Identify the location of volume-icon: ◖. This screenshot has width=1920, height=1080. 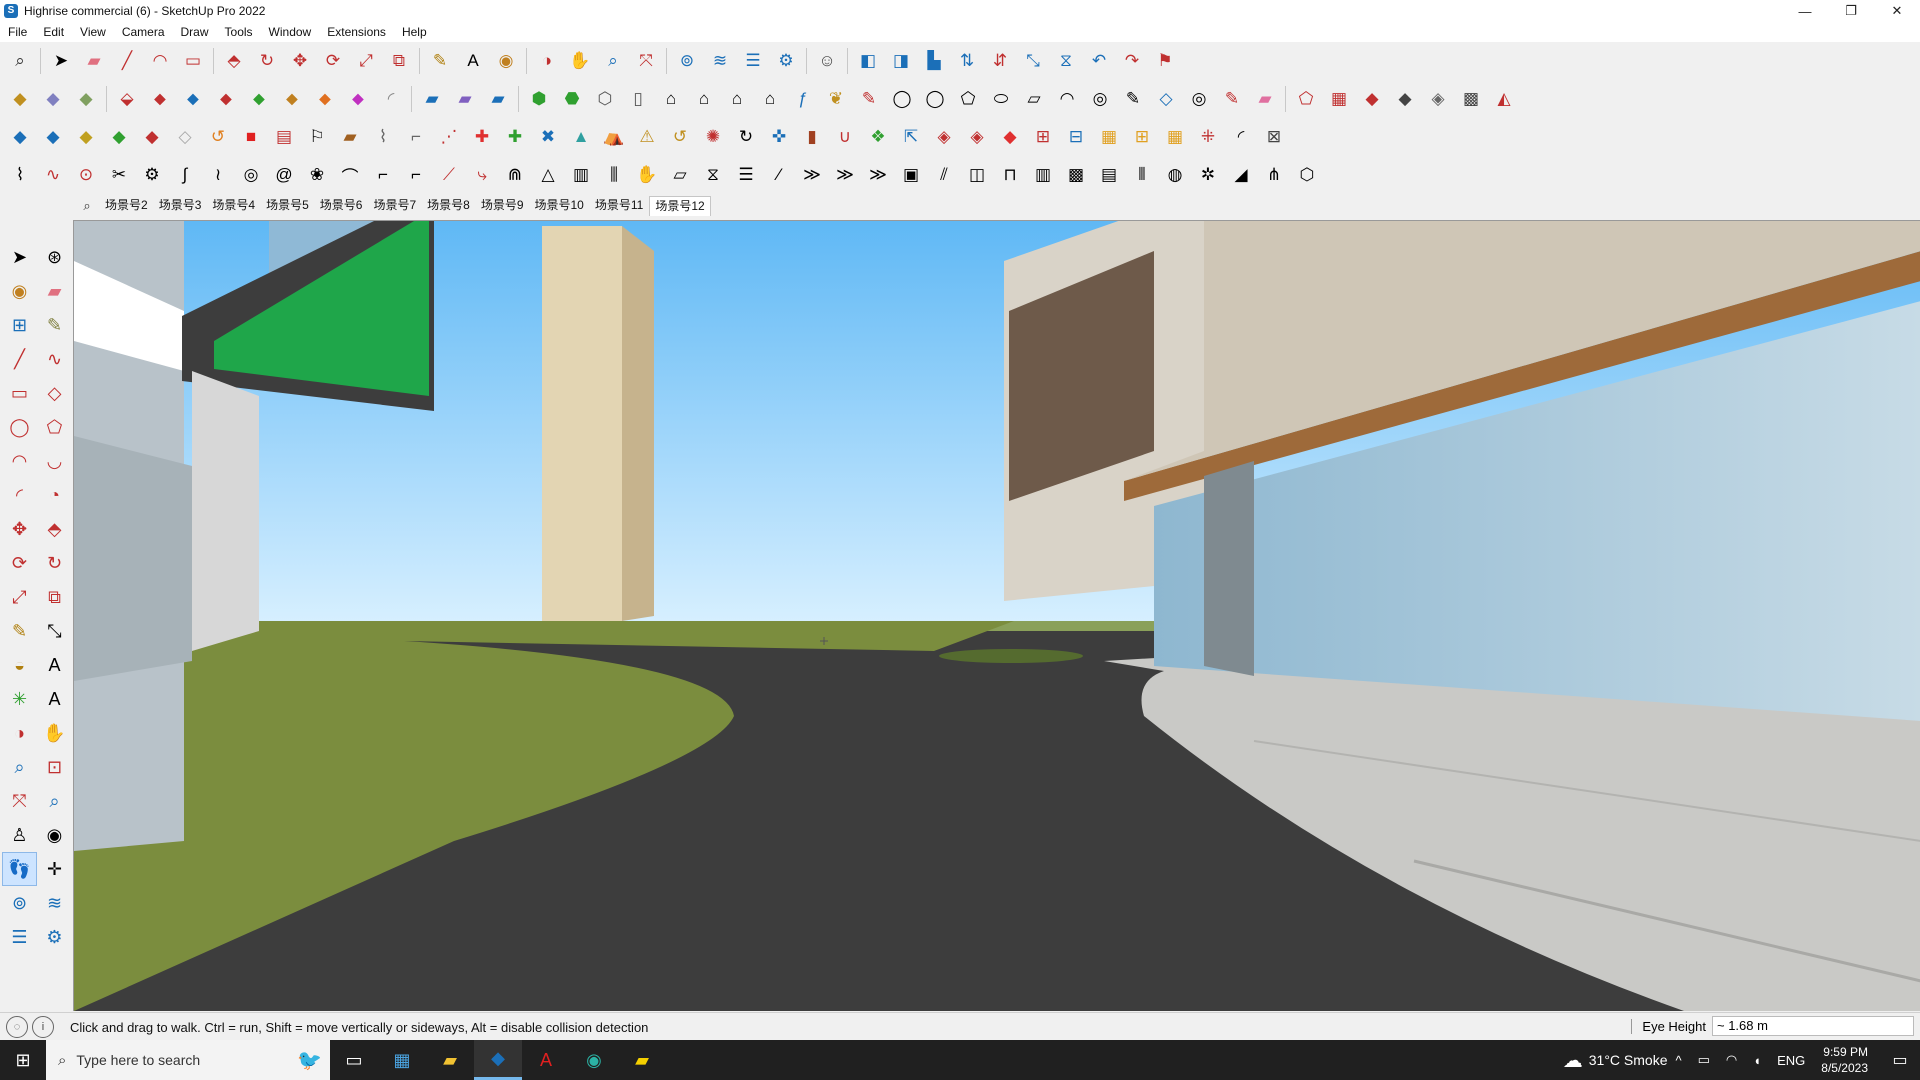
(1757, 1060).